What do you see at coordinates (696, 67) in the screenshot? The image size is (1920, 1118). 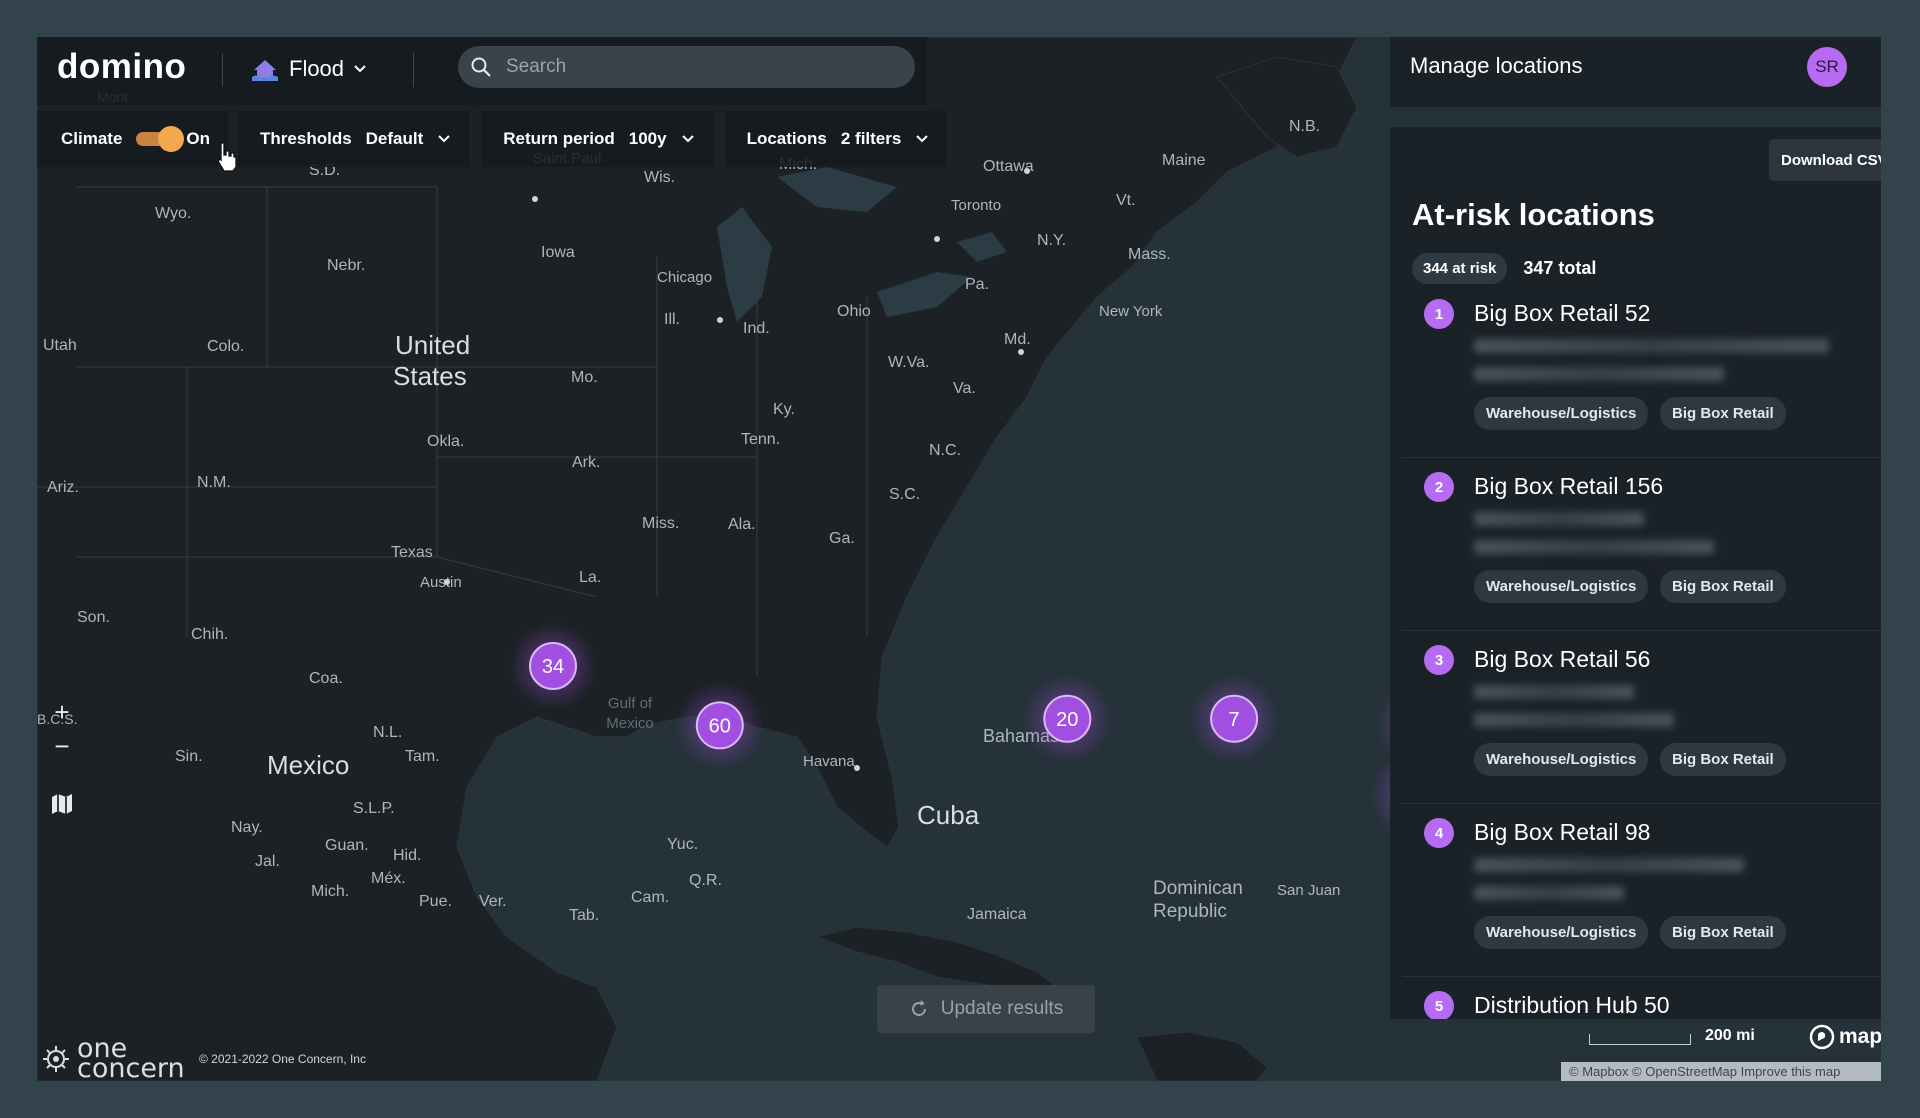 I see `search-input` at bounding box center [696, 67].